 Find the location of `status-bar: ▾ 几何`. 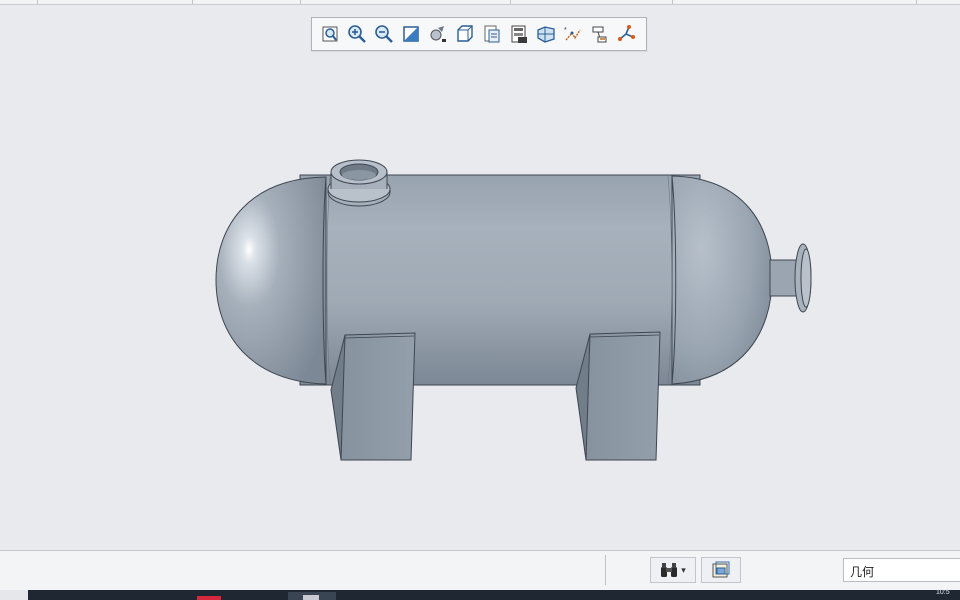

status-bar: ▾ 几何 is located at coordinates (480, 570).